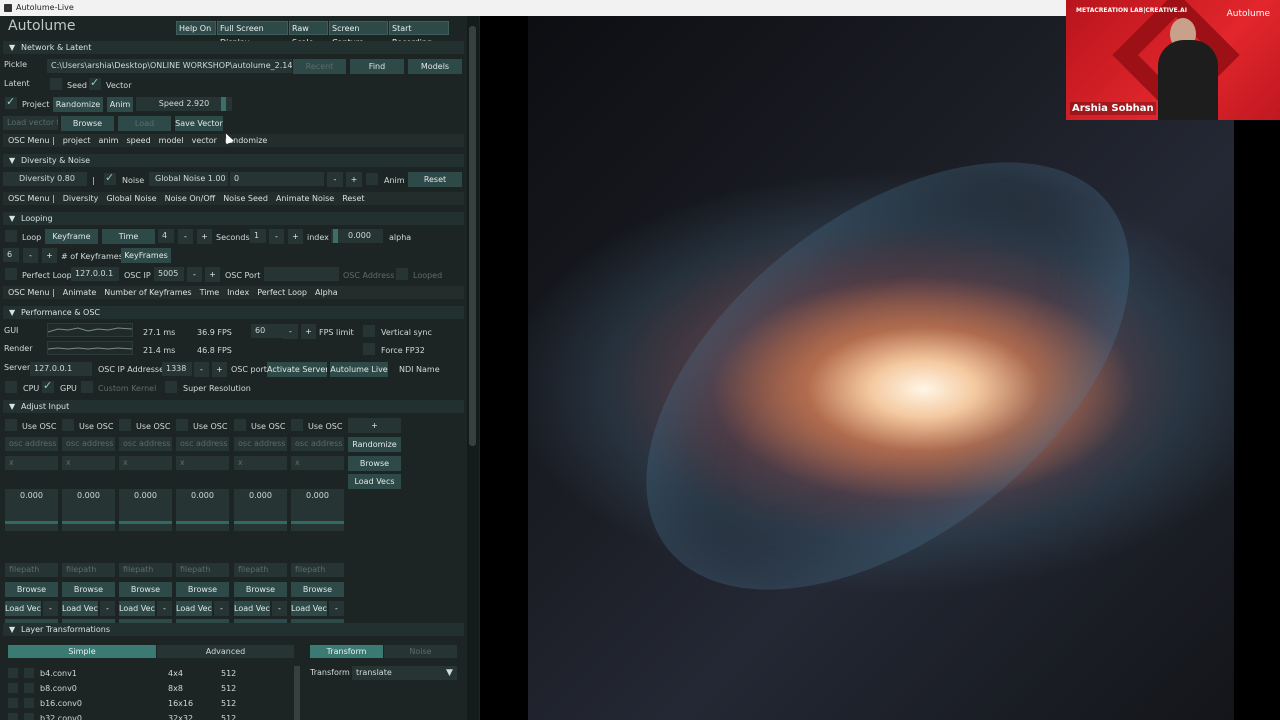 The image size is (1280, 720). Describe the element at coordinates (194, 274) in the screenshot. I see `port-decrement: -` at that location.